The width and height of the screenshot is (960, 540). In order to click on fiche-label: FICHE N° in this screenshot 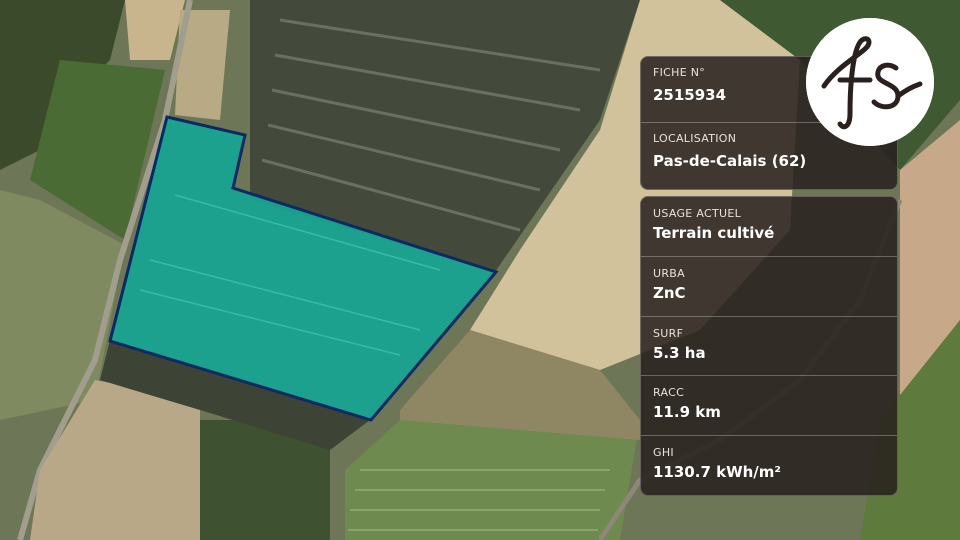, I will do `click(679, 72)`.